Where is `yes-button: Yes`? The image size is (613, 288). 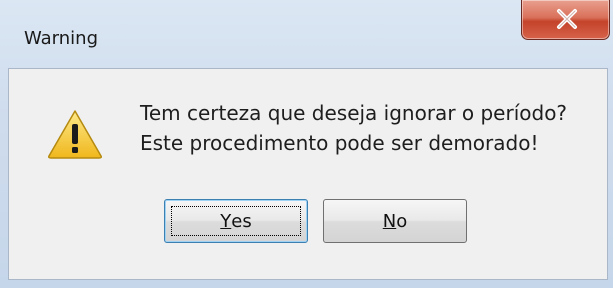 yes-button: Yes is located at coordinates (236, 221).